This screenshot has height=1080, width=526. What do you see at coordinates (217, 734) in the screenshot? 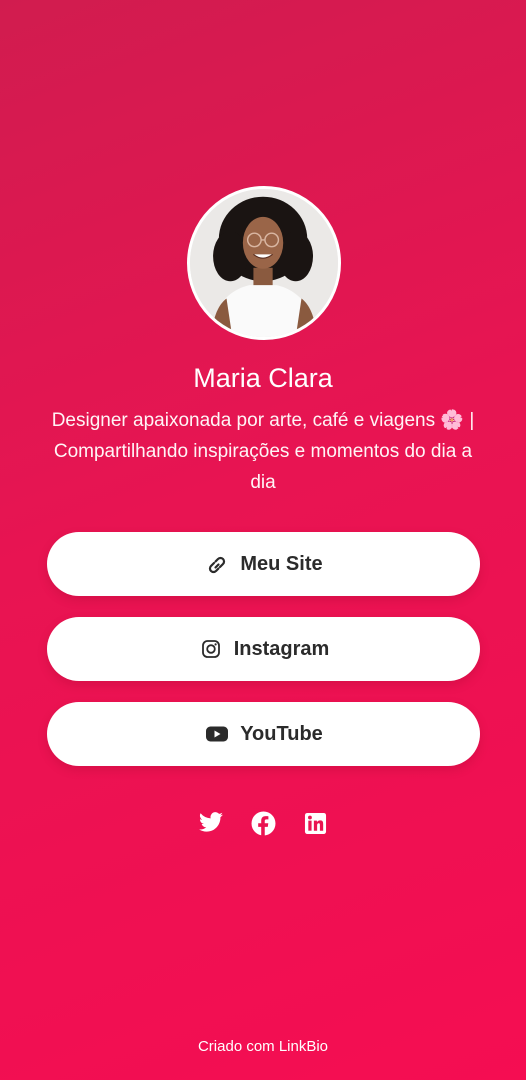
I see `youtube-icon` at bounding box center [217, 734].